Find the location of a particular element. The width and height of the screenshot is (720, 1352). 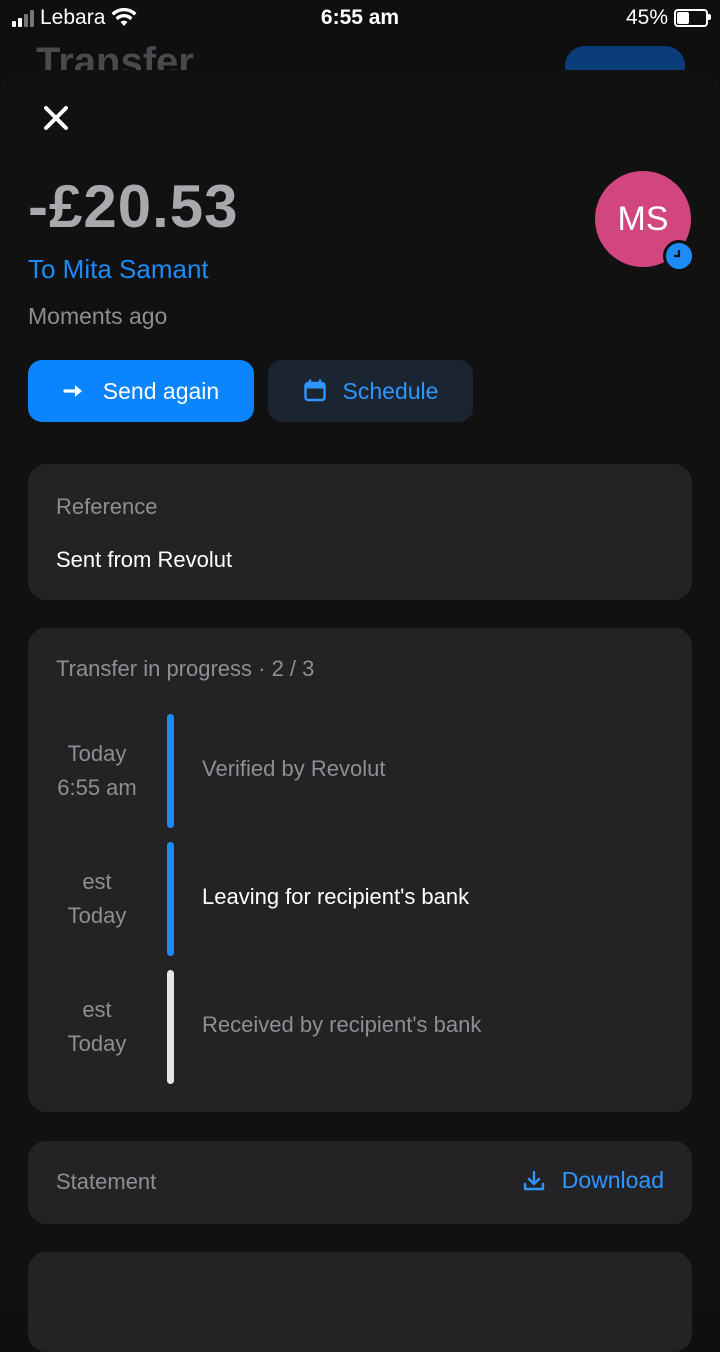

step-label: Received by recipient's bank is located at coordinates (342, 1024).